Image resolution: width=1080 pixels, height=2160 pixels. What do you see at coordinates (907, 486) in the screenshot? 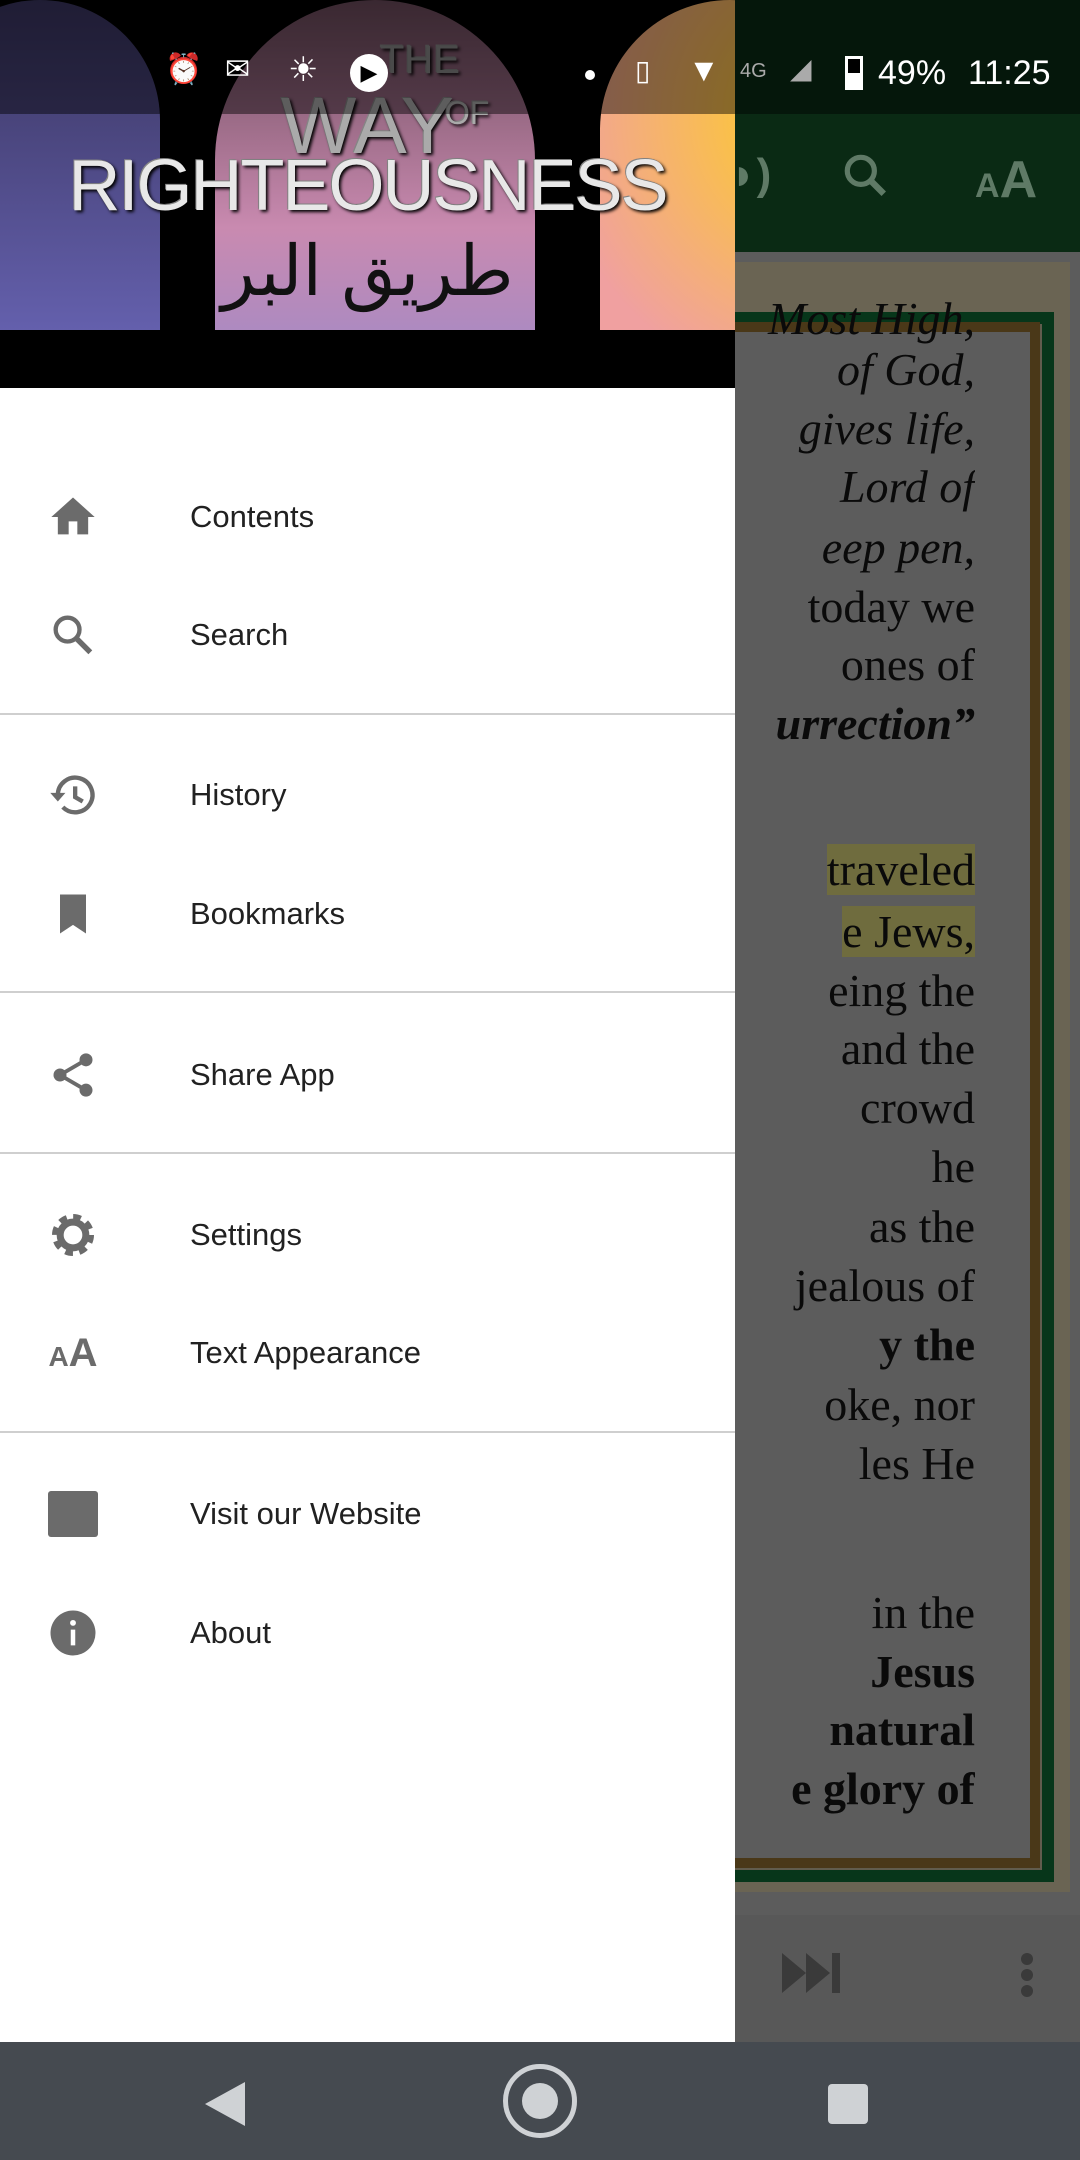
I see `reader-text: Lord of` at bounding box center [907, 486].